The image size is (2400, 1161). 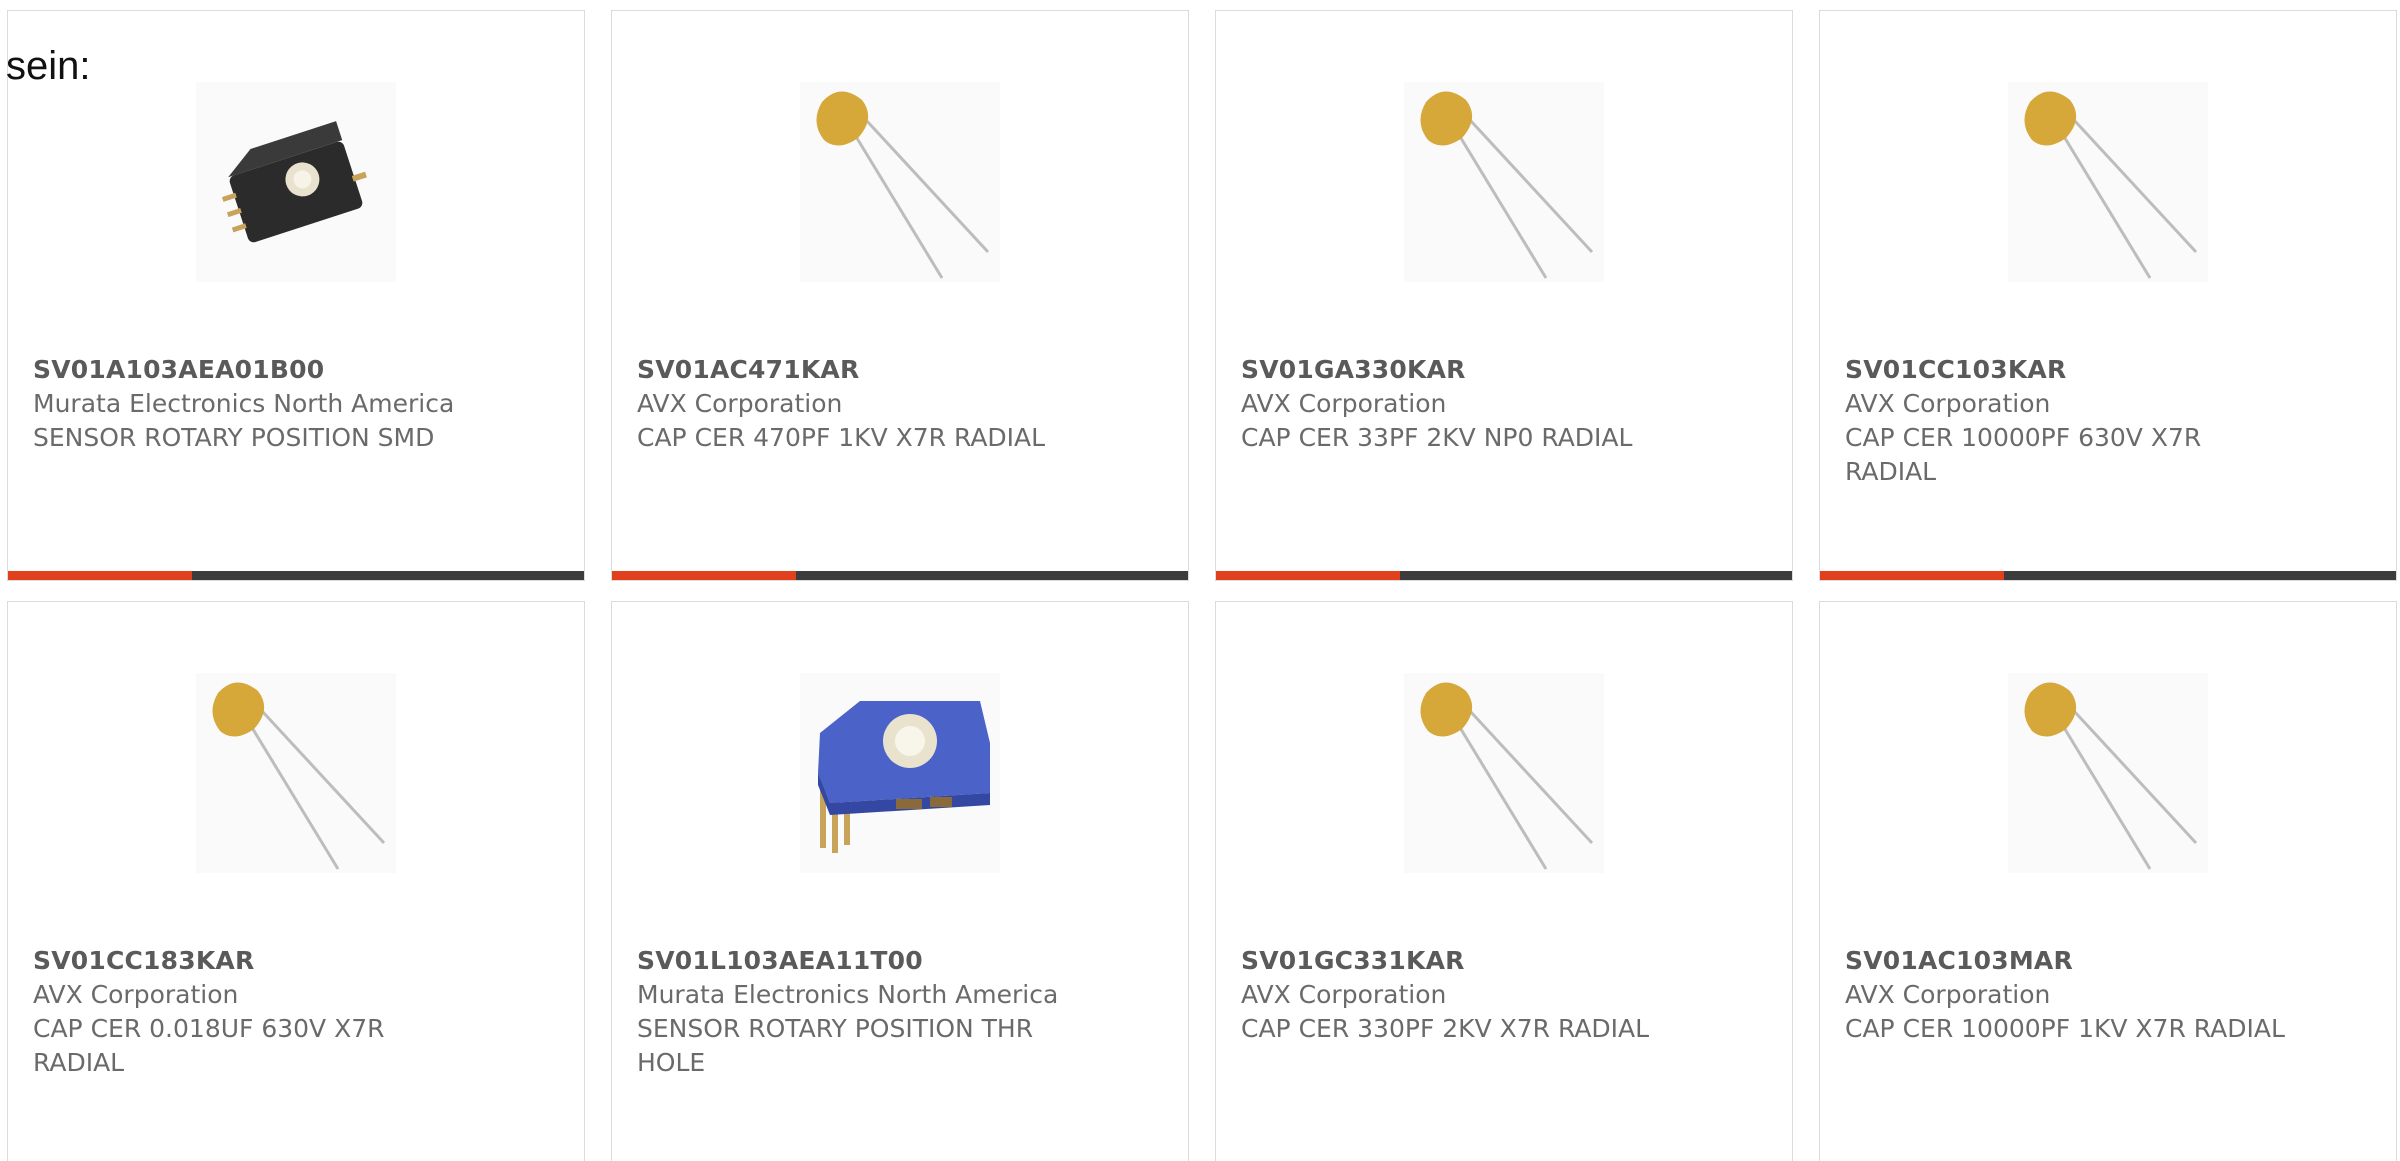 I want to click on part-number-link: SV01CC183KAR, so click(x=298, y=961).